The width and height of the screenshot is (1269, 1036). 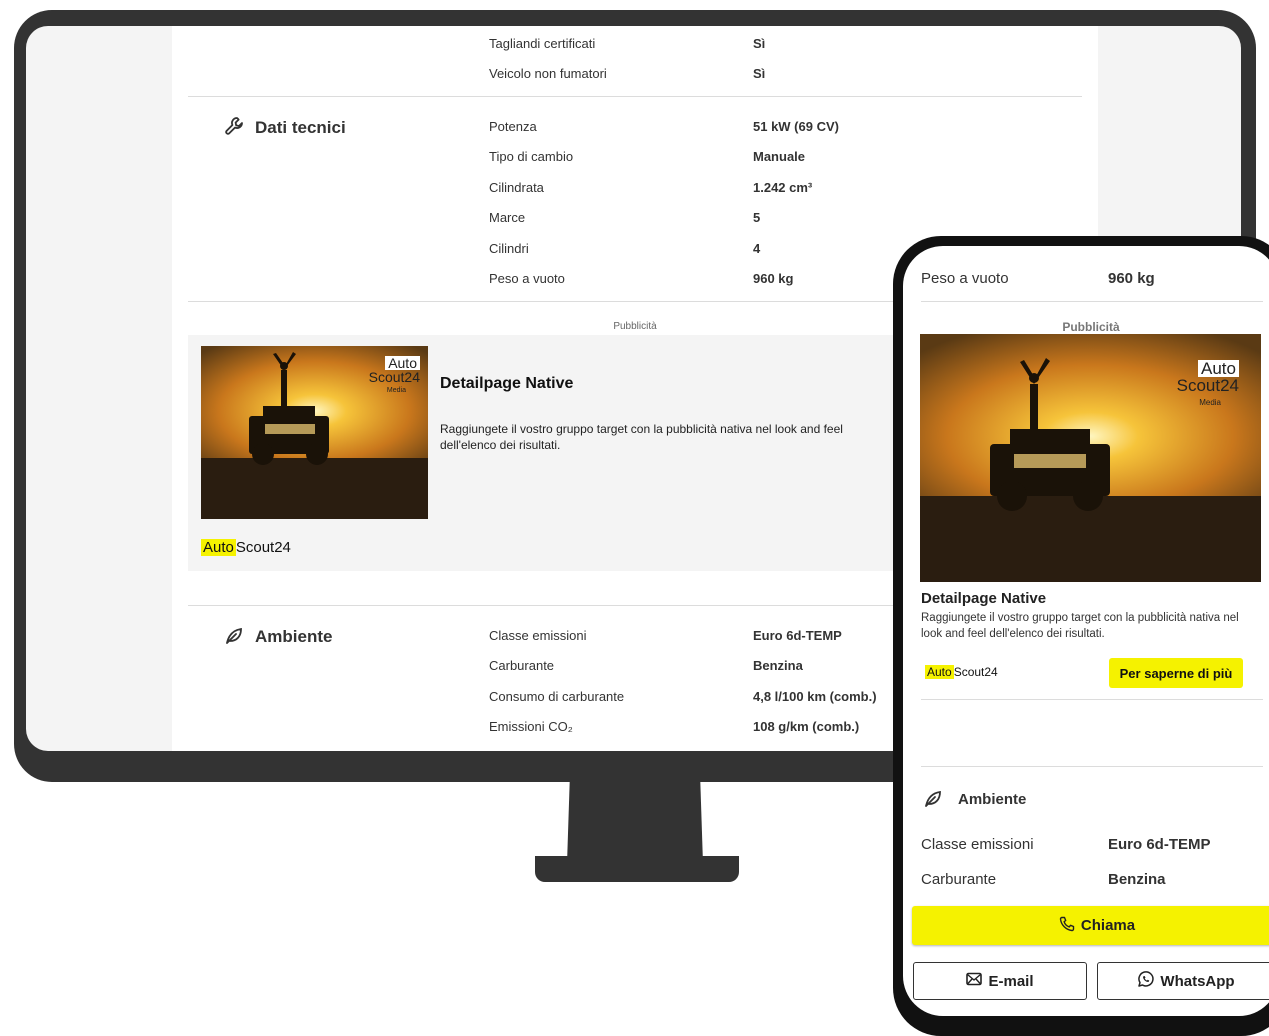 What do you see at coordinates (557, 696) in the screenshot?
I see `detail-label: Consumo di carburante` at bounding box center [557, 696].